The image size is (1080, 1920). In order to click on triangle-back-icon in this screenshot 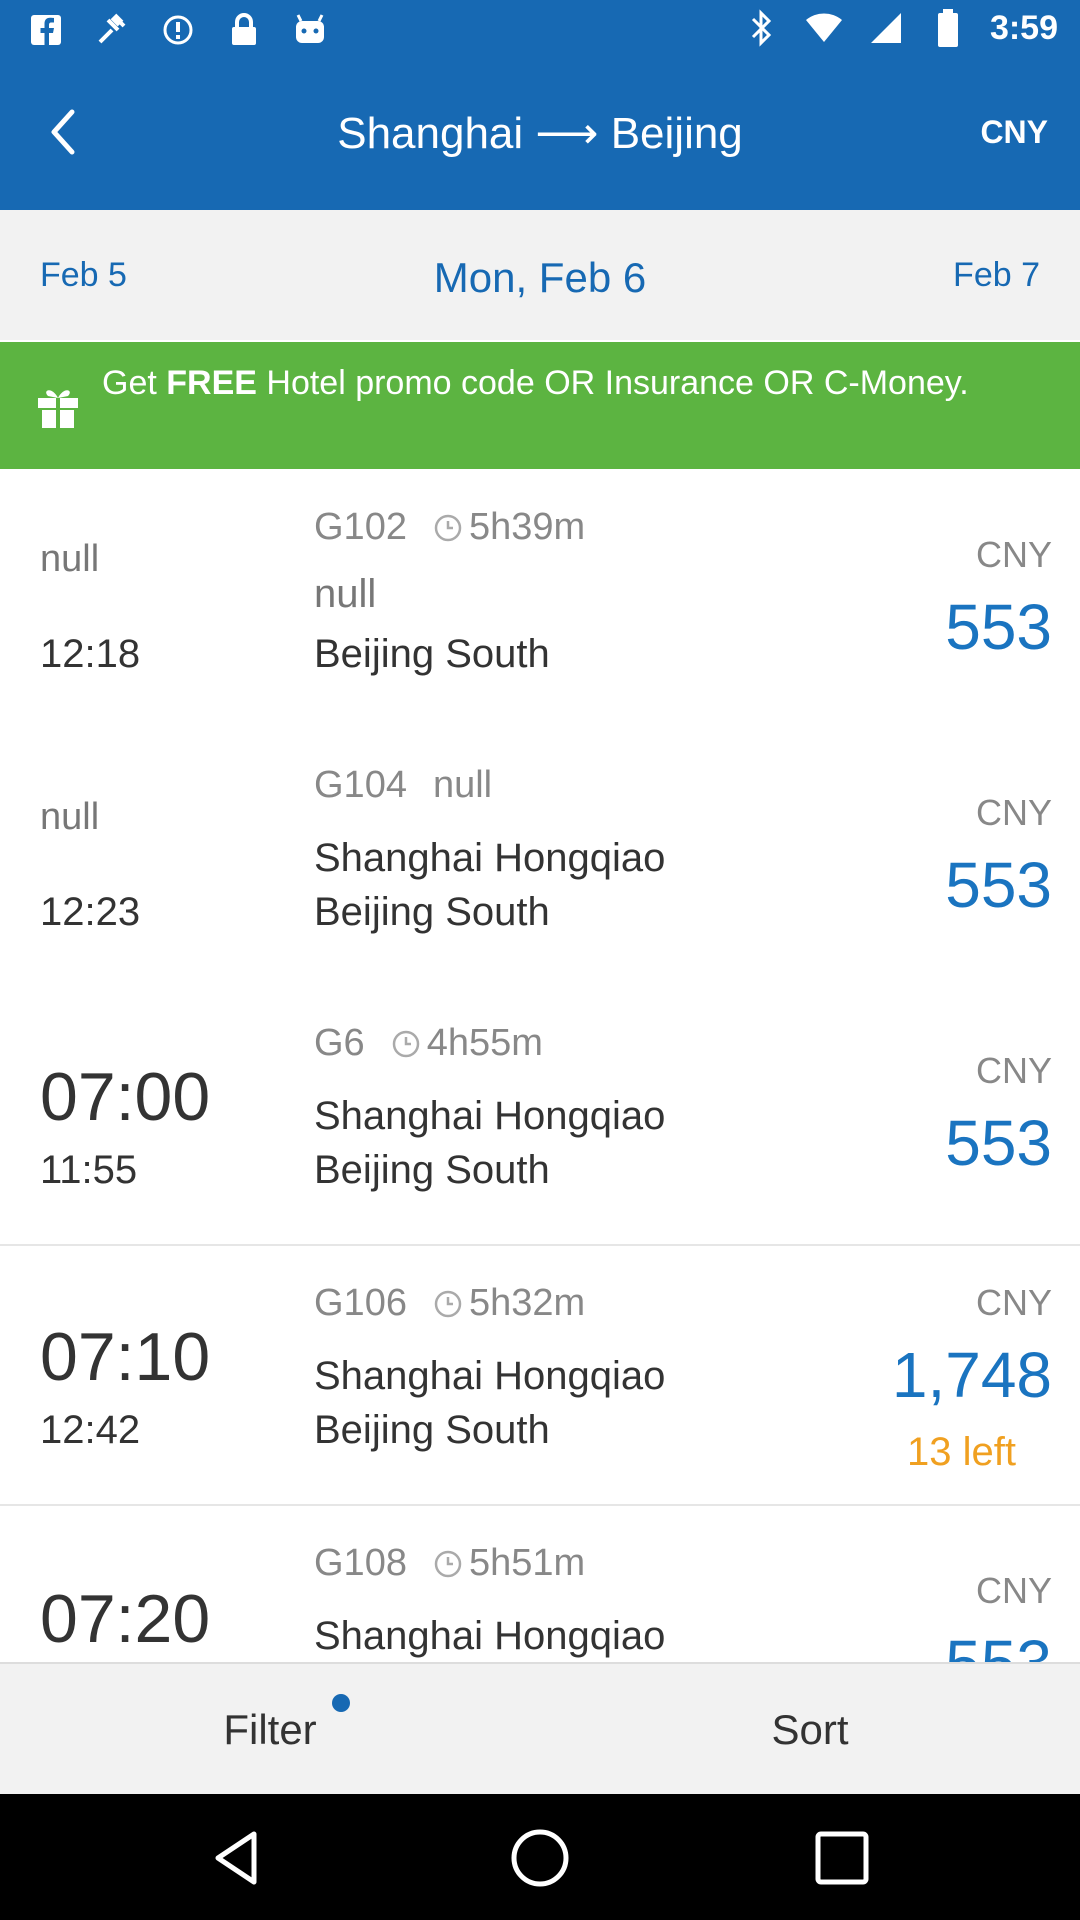, I will do `click(236, 1858)`.